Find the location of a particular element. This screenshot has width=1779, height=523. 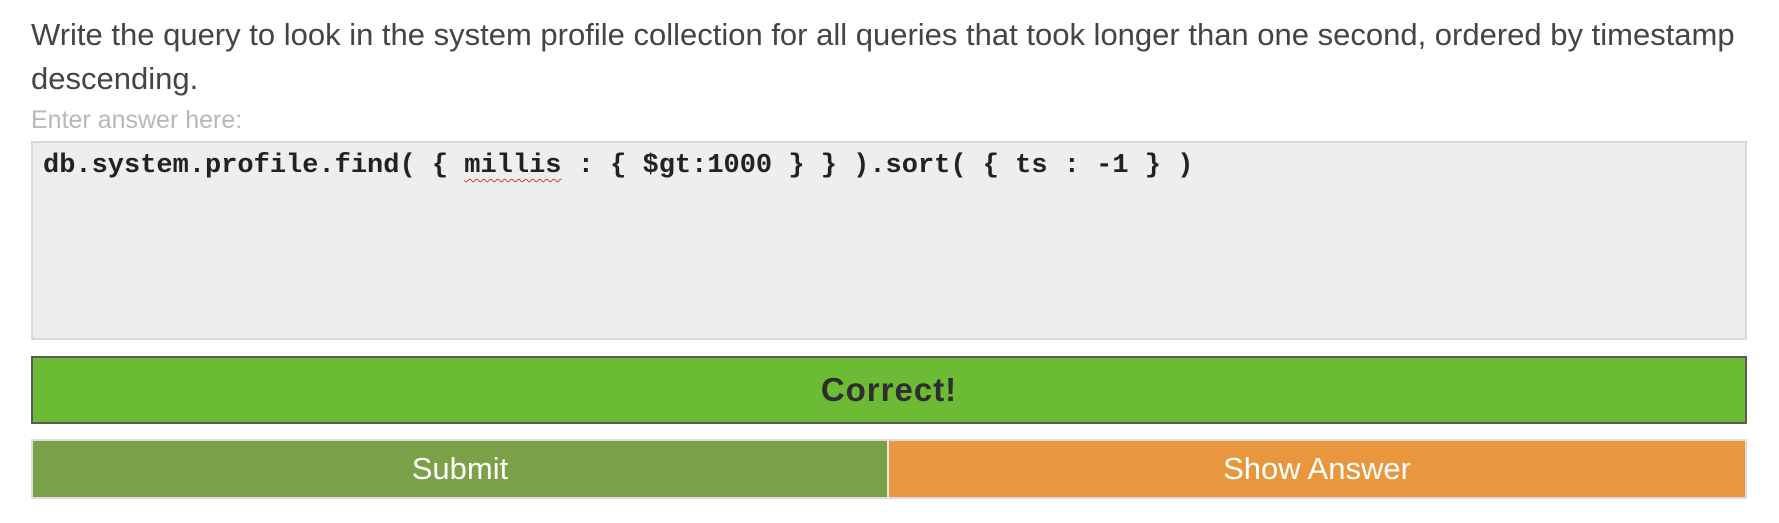

show-answer-button: Show Answer is located at coordinates (1318, 469).